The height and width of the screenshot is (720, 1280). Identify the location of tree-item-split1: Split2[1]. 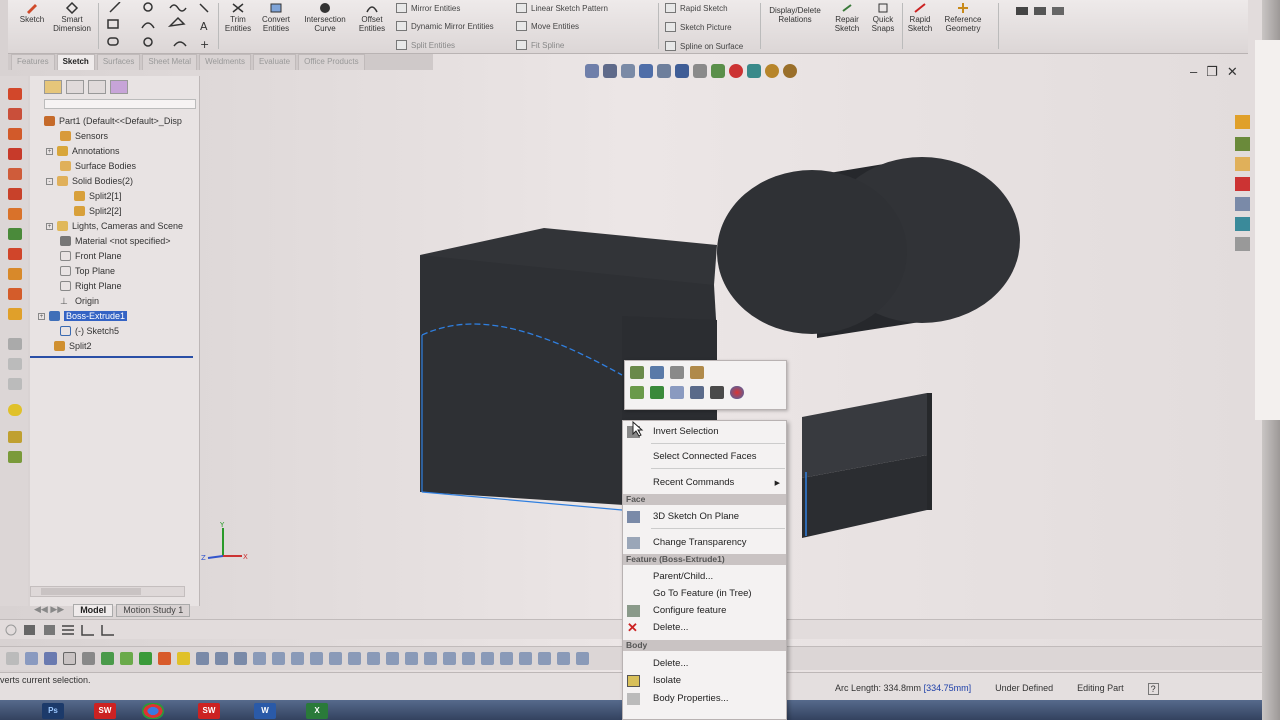
(98, 196).